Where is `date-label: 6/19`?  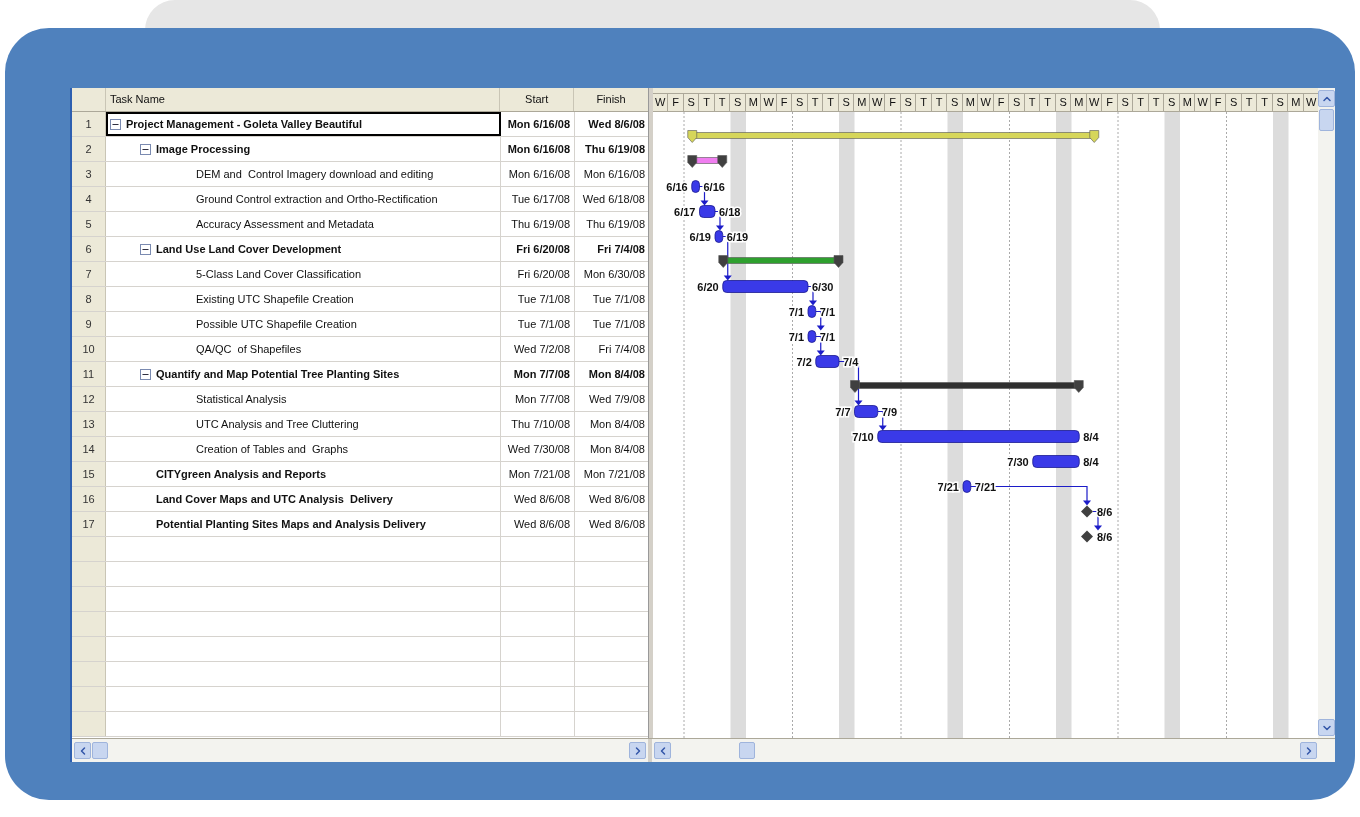
date-label: 6/19 is located at coordinates (700, 236).